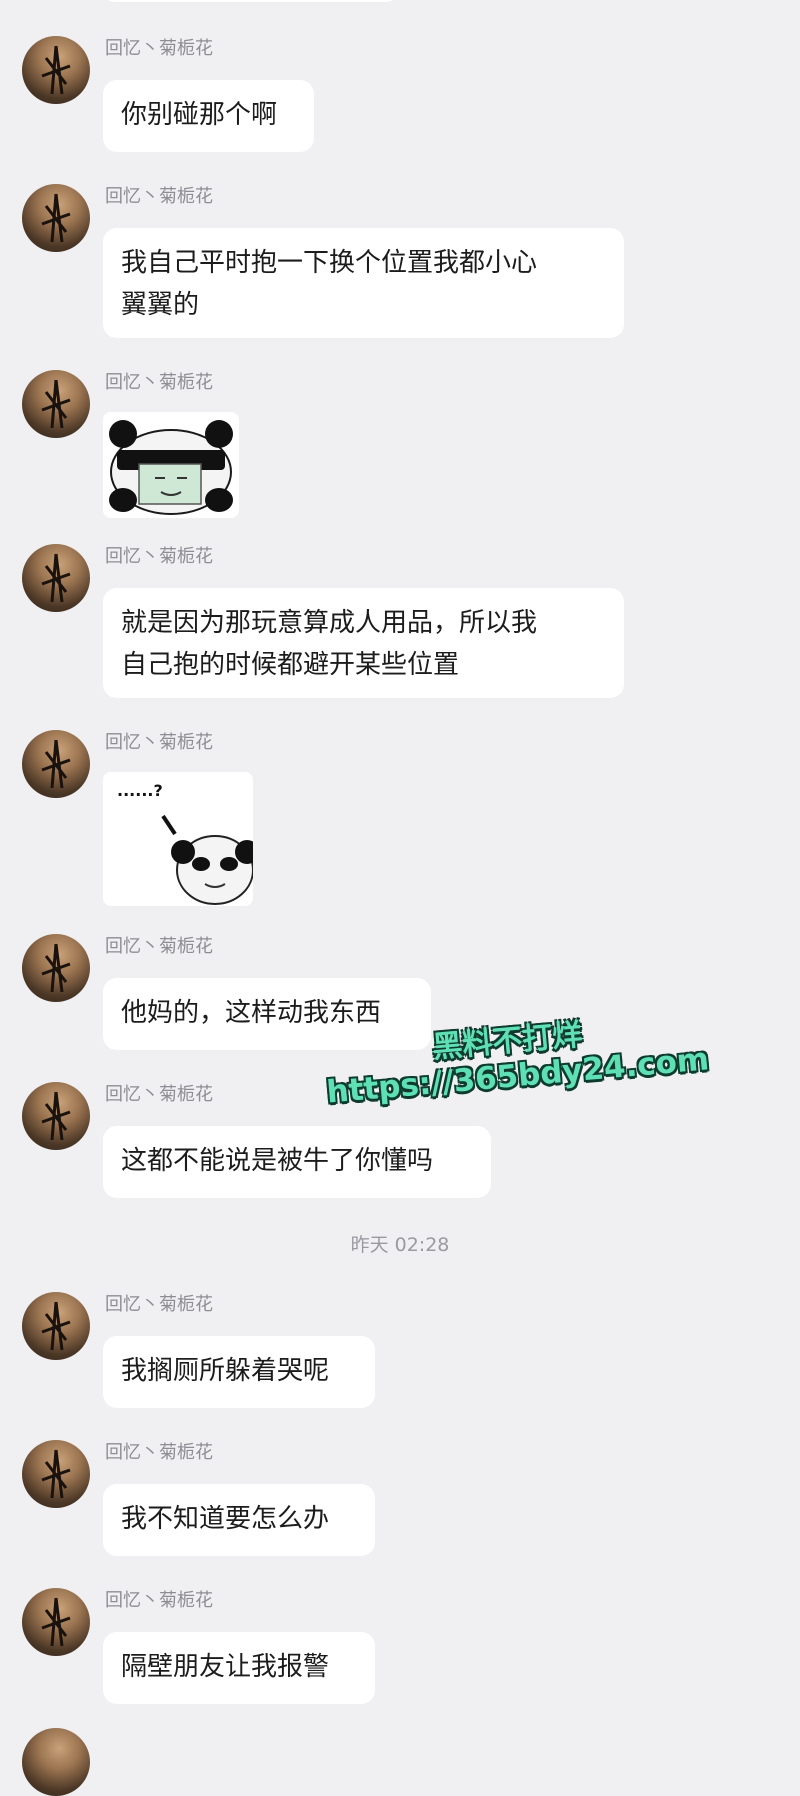 Image resolution: width=800 pixels, height=1796 pixels. Describe the element at coordinates (250, 1) in the screenshot. I see `message-bubble-partial` at that location.